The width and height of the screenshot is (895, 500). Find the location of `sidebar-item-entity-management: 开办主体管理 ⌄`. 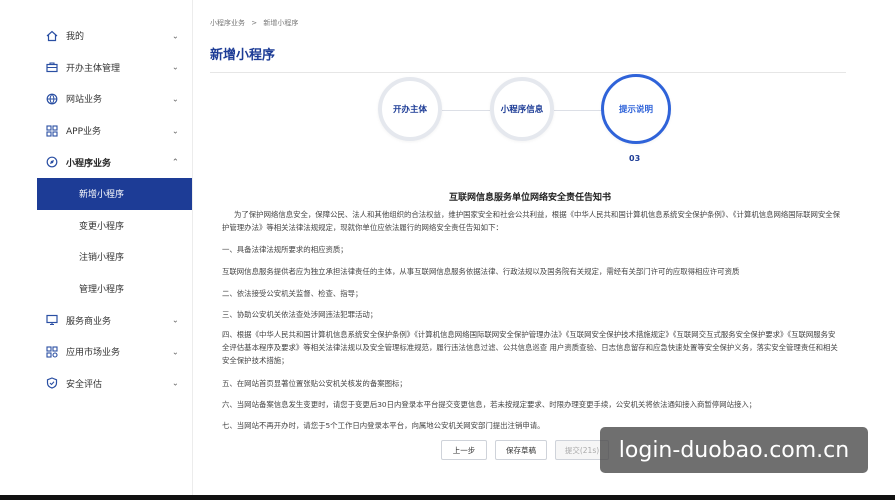

sidebar-item-entity-management: 开办主体管理 ⌄ is located at coordinates (96, 68).